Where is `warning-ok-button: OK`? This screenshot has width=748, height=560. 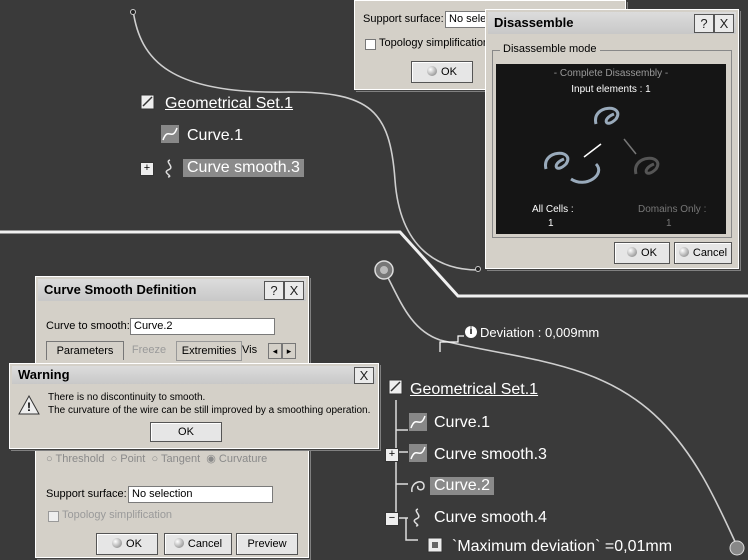 warning-ok-button: OK is located at coordinates (186, 432).